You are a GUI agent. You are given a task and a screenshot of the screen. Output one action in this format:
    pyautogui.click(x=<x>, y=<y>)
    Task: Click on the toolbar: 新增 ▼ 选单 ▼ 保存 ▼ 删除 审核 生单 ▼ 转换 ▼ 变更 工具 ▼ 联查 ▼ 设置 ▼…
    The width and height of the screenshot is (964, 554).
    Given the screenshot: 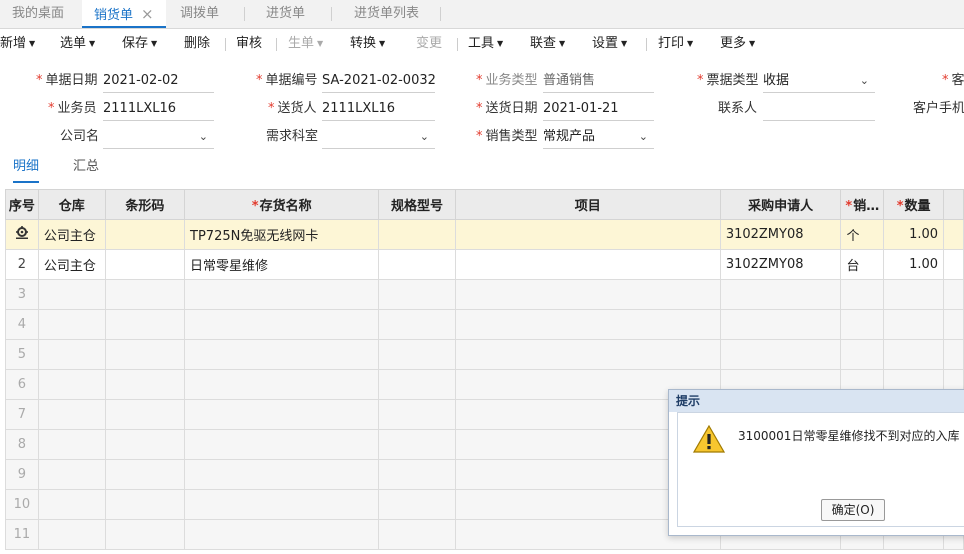 What is the action you would take?
    pyautogui.click(x=482, y=44)
    